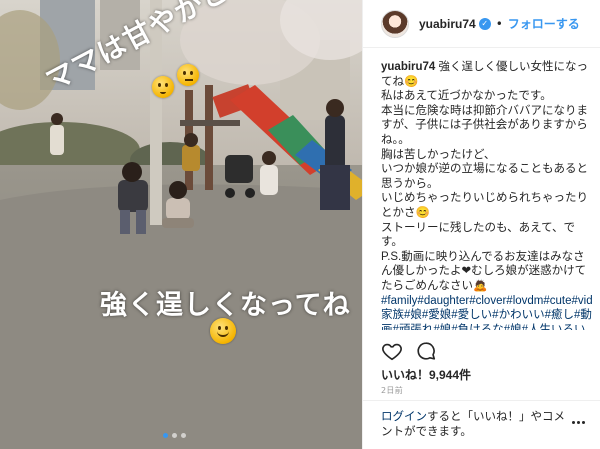 This screenshot has width=600, height=449. I want to click on flushed-emoji-icon, so click(163, 87).